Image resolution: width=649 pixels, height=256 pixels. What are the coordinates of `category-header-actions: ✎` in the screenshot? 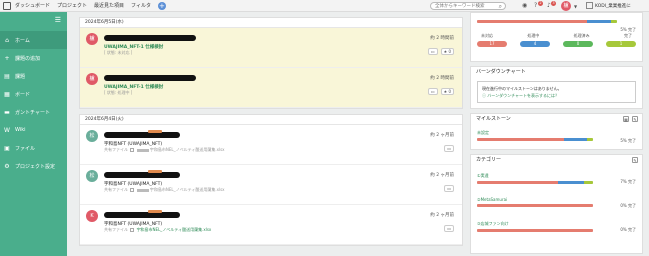 It's located at (633, 160).